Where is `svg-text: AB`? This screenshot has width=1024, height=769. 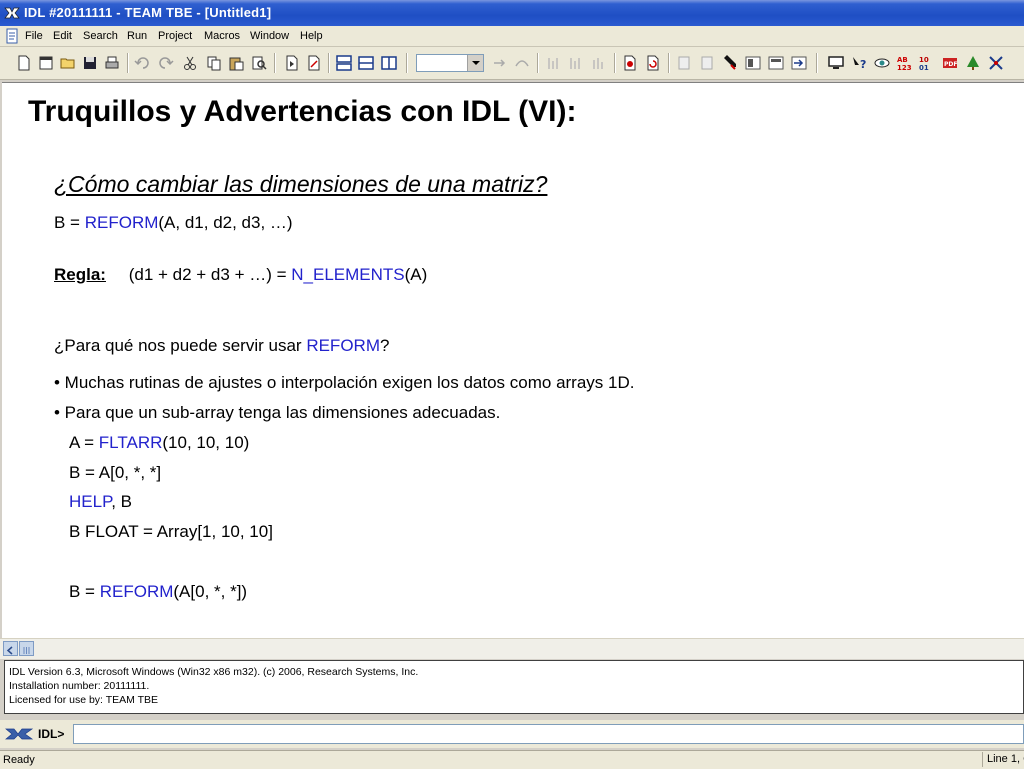
svg-text: AB is located at coordinates (902, 60).